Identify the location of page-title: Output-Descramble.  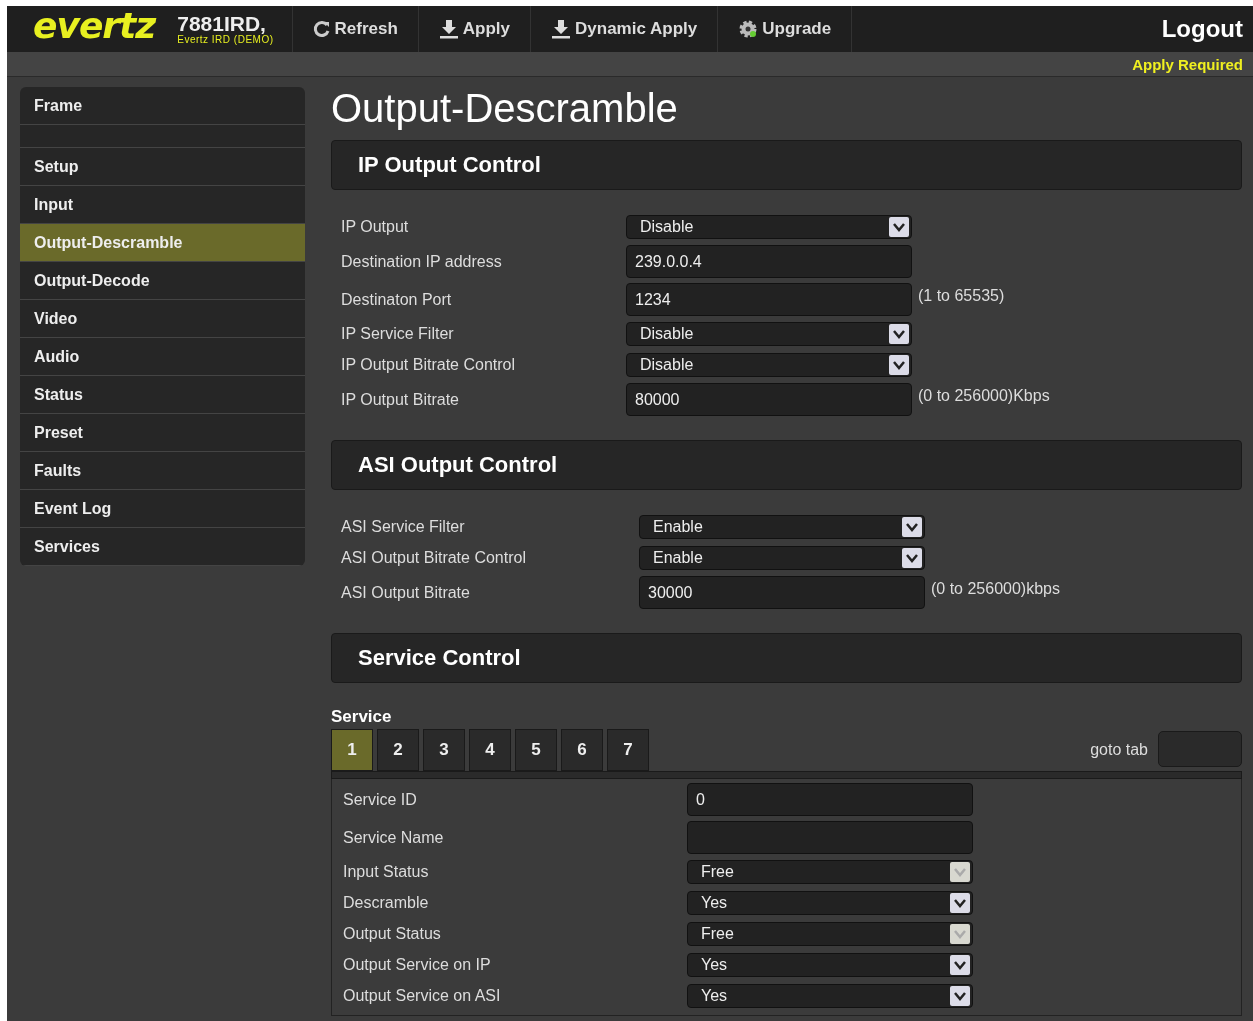
(505, 109).